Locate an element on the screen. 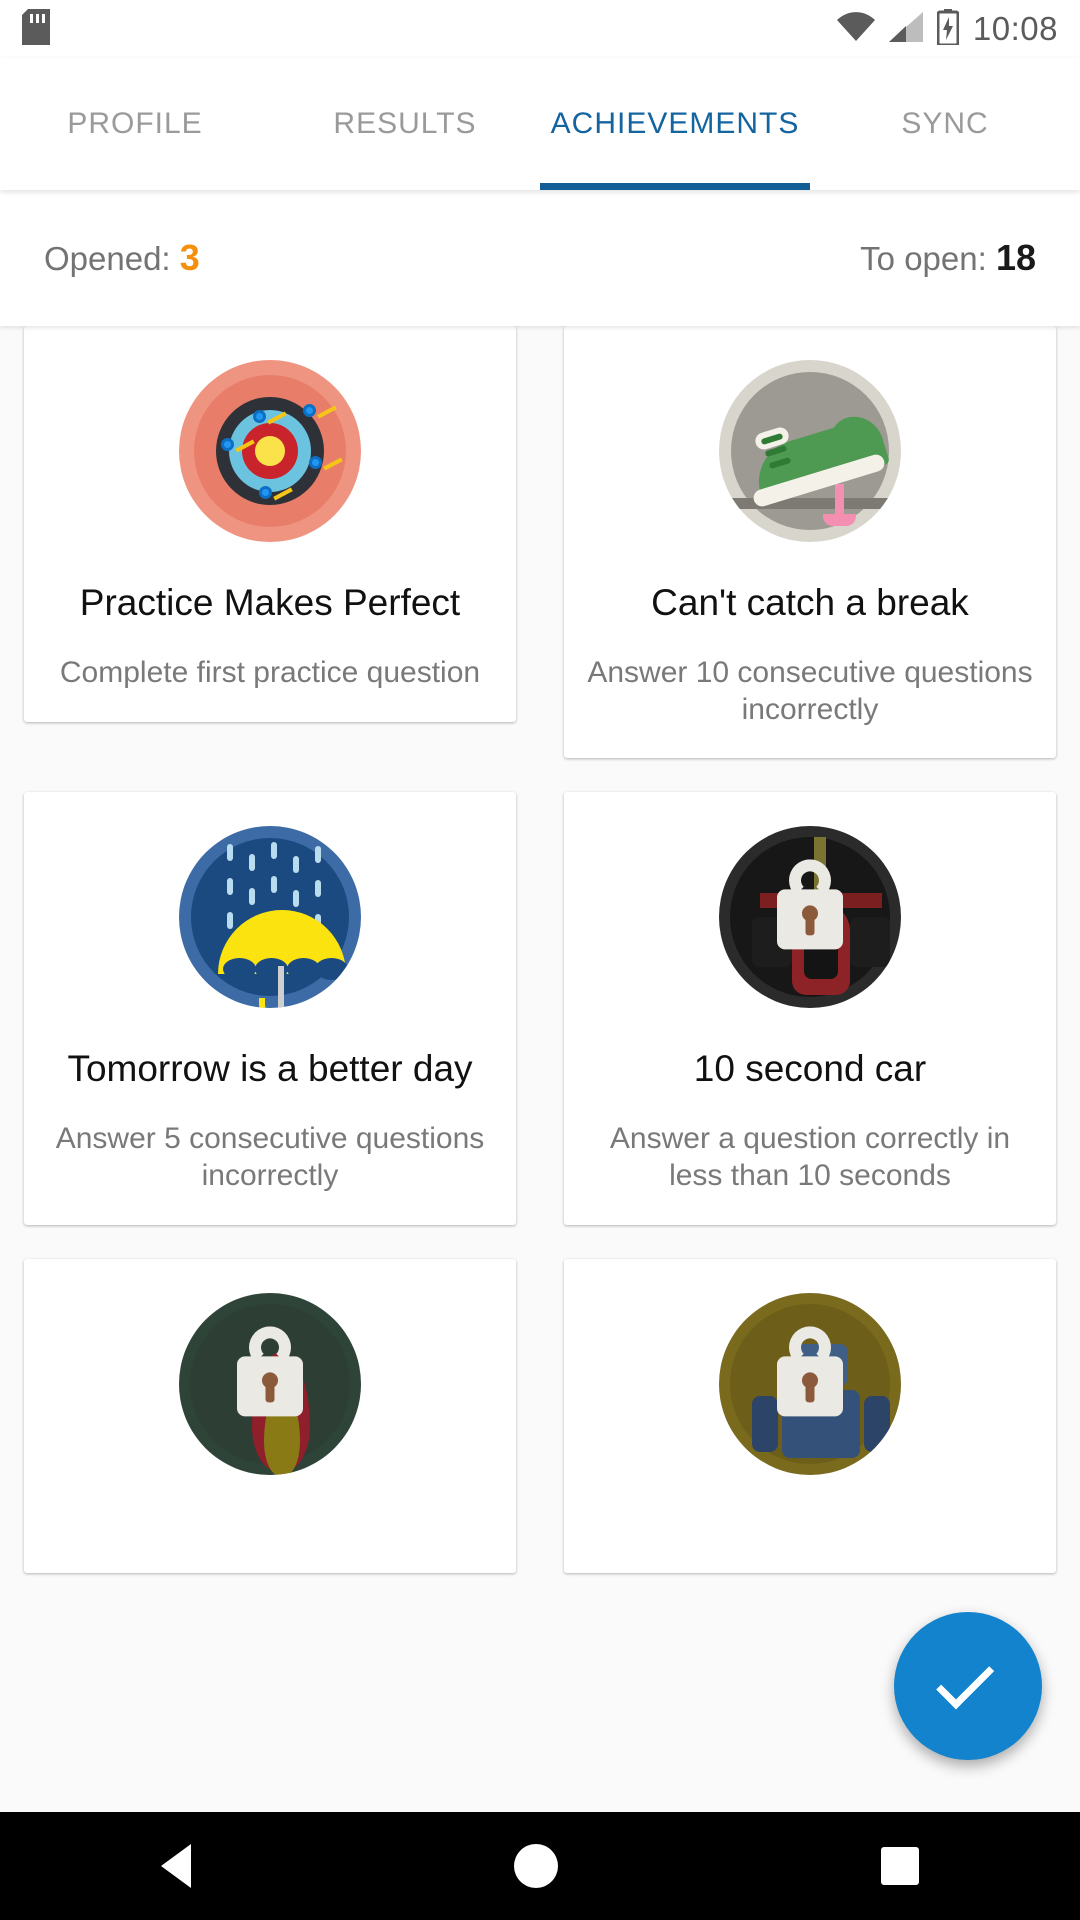 This screenshot has height=1920, width=1080. tab-profile: PROFILE is located at coordinates (135, 124).